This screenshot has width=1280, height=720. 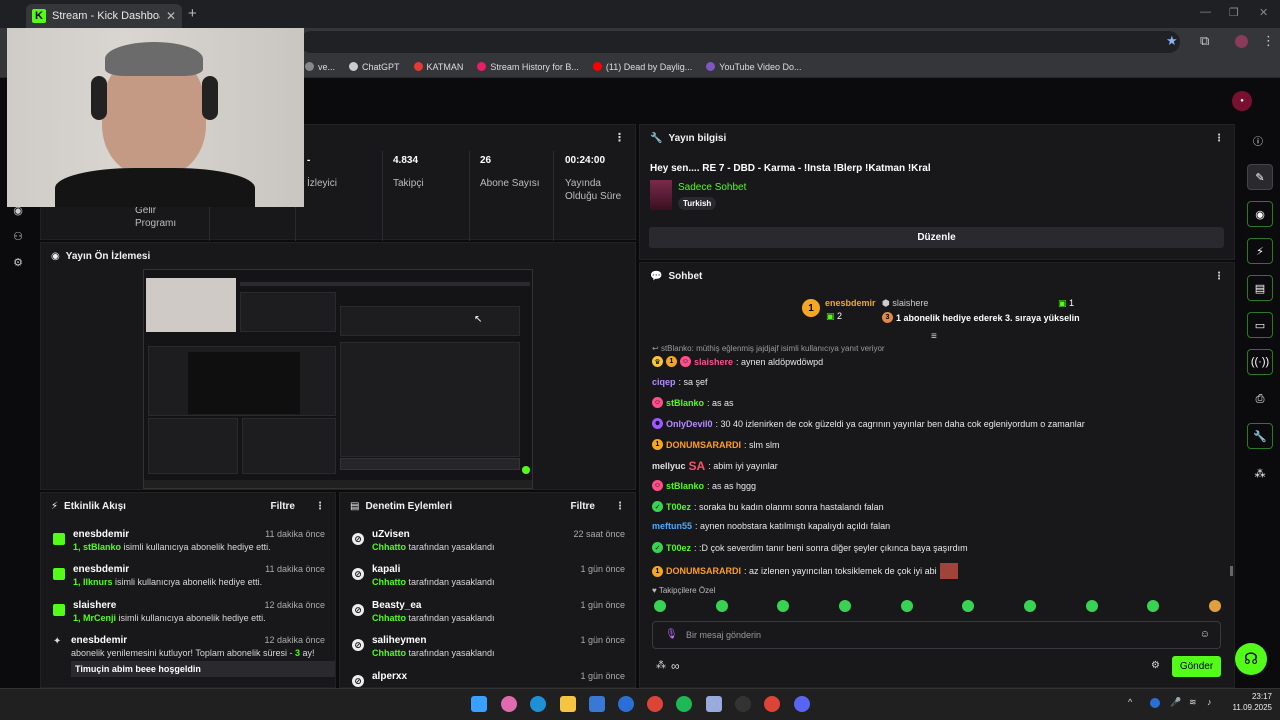 I want to click on app-icon, so click(x=626, y=704).